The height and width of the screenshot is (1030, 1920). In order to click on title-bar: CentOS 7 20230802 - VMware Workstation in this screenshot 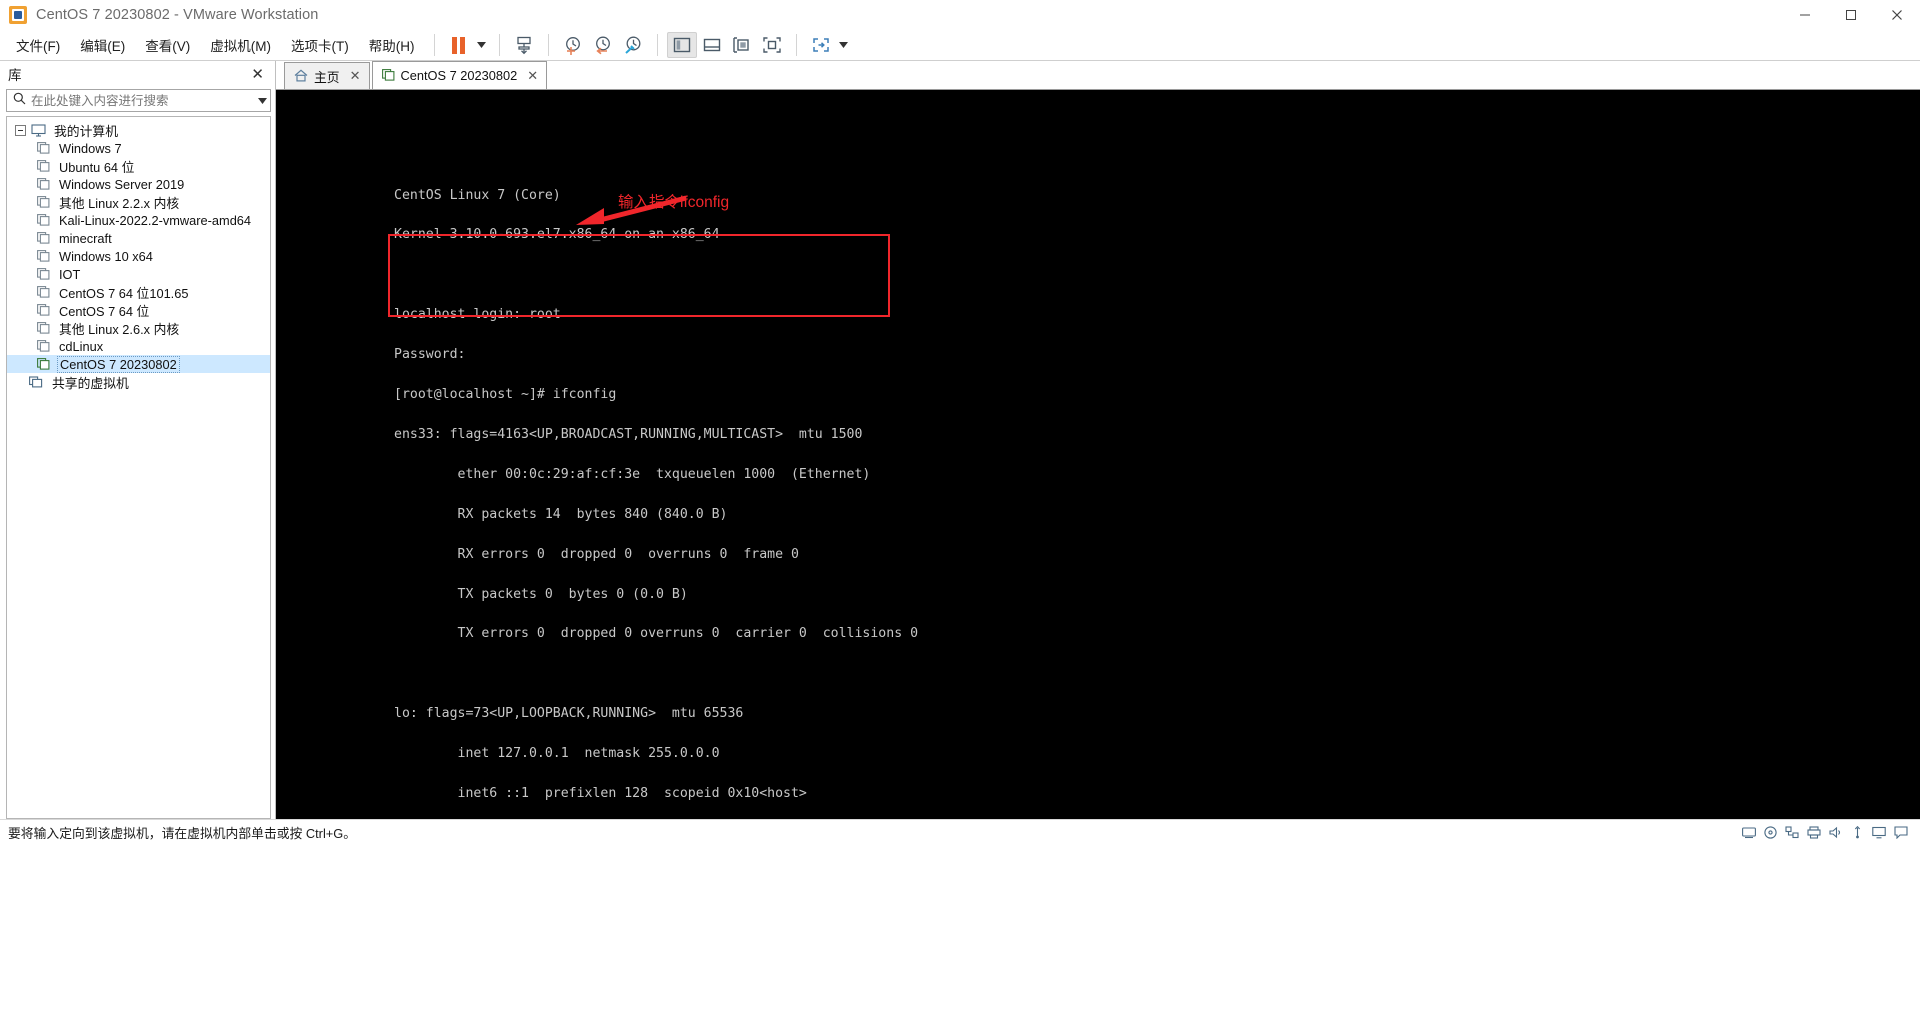, I will do `click(960, 15)`.